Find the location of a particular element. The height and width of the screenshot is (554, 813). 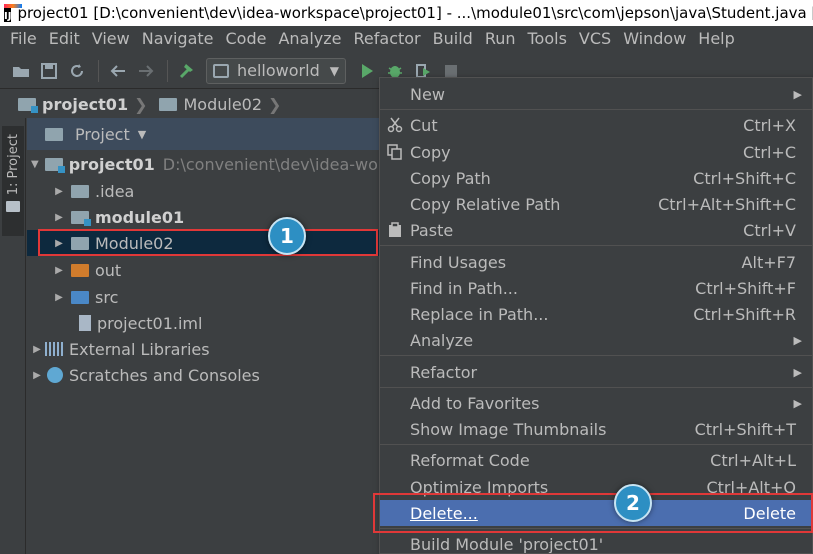

step-badge-2: 2 is located at coordinates (633, 503).